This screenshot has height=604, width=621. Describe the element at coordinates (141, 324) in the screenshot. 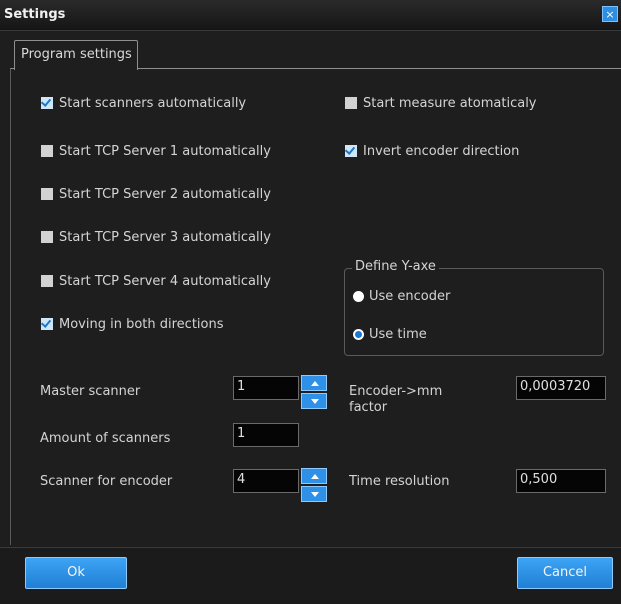

I see `checkbox-label: Moving in both directions` at that location.